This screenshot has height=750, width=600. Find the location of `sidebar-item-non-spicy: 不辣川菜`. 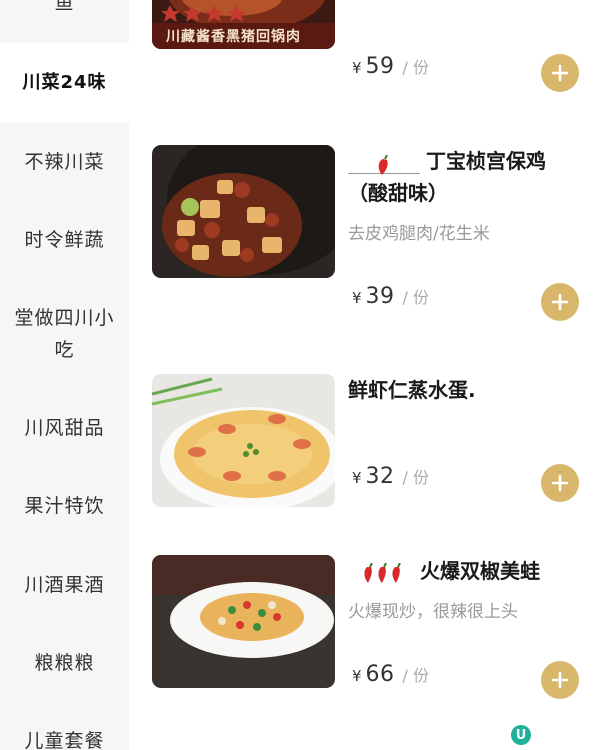

sidebar-item-non-spicy: 不辣川菜 is located at coordinates (64, 162).